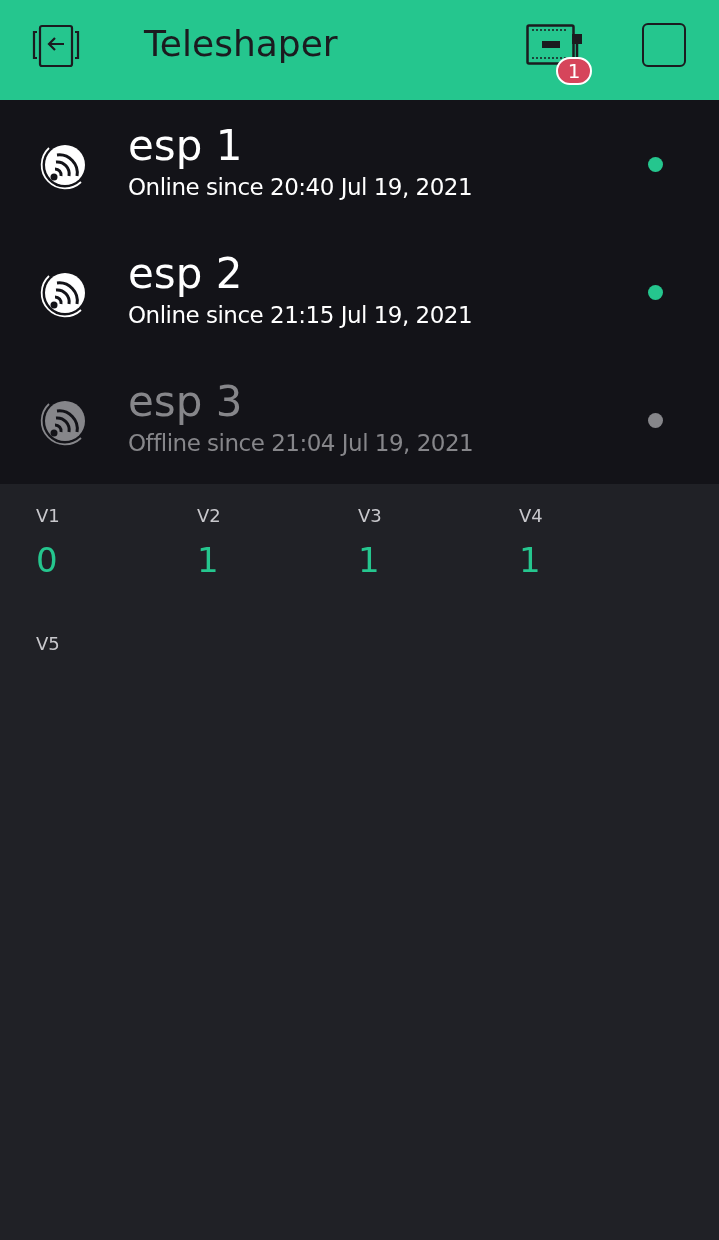  What do you see at coordinates (47, 560) in the screenshot?
I see `widget-value: 0` at bounding box center [47, 560].